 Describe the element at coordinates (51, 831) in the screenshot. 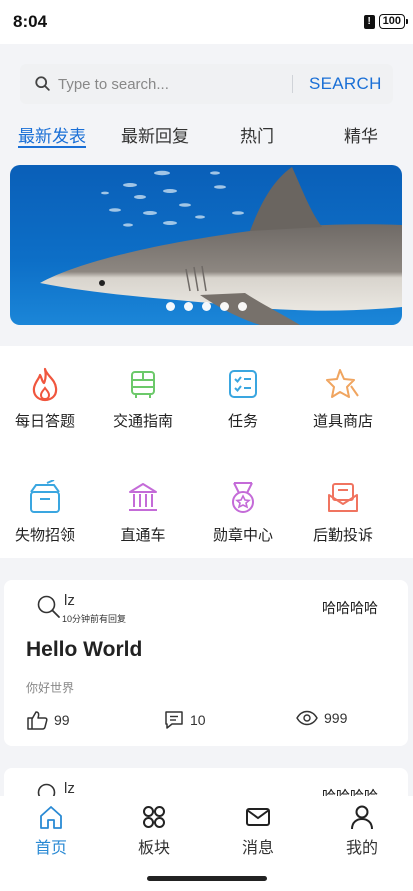

I see `nav-home: 首页` at that location.